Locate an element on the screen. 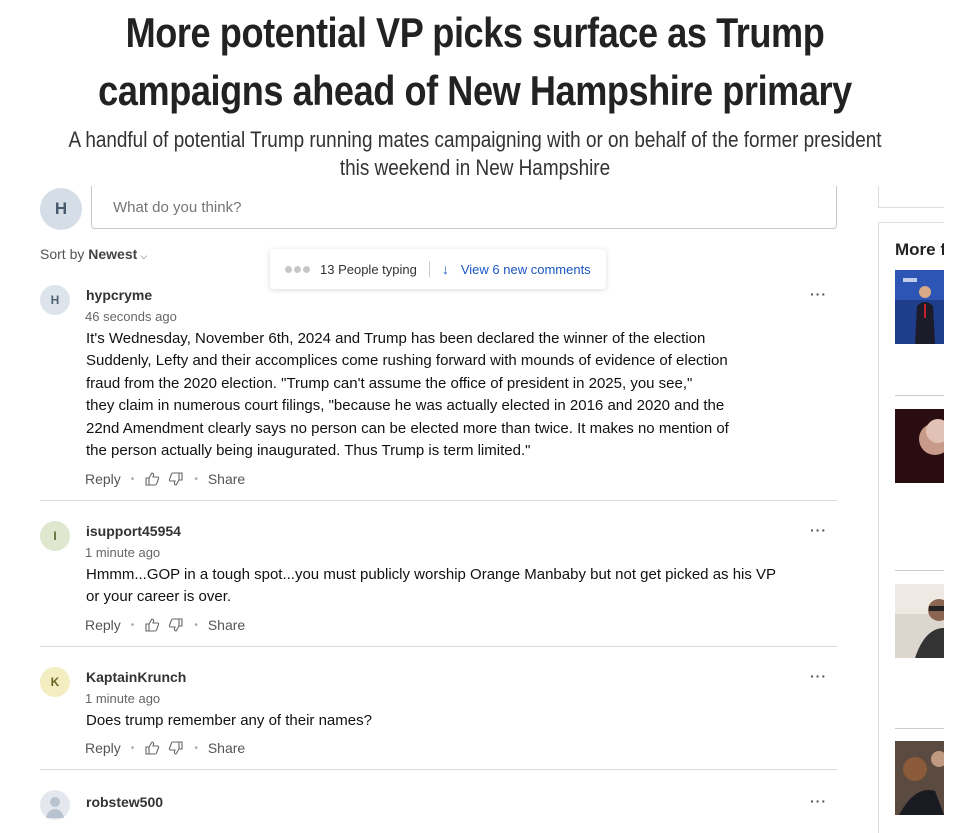  user-avatar: H is located at coordinates (61, 209).